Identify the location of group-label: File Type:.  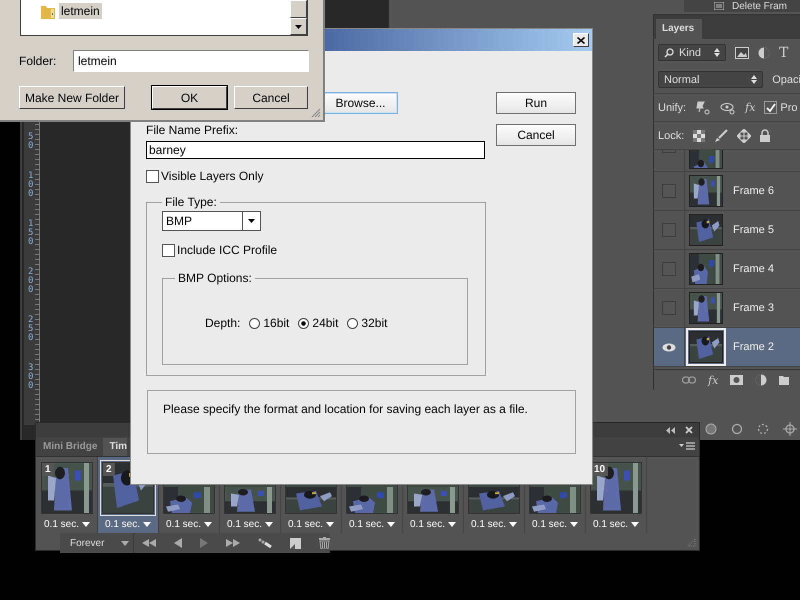
(191, 202).